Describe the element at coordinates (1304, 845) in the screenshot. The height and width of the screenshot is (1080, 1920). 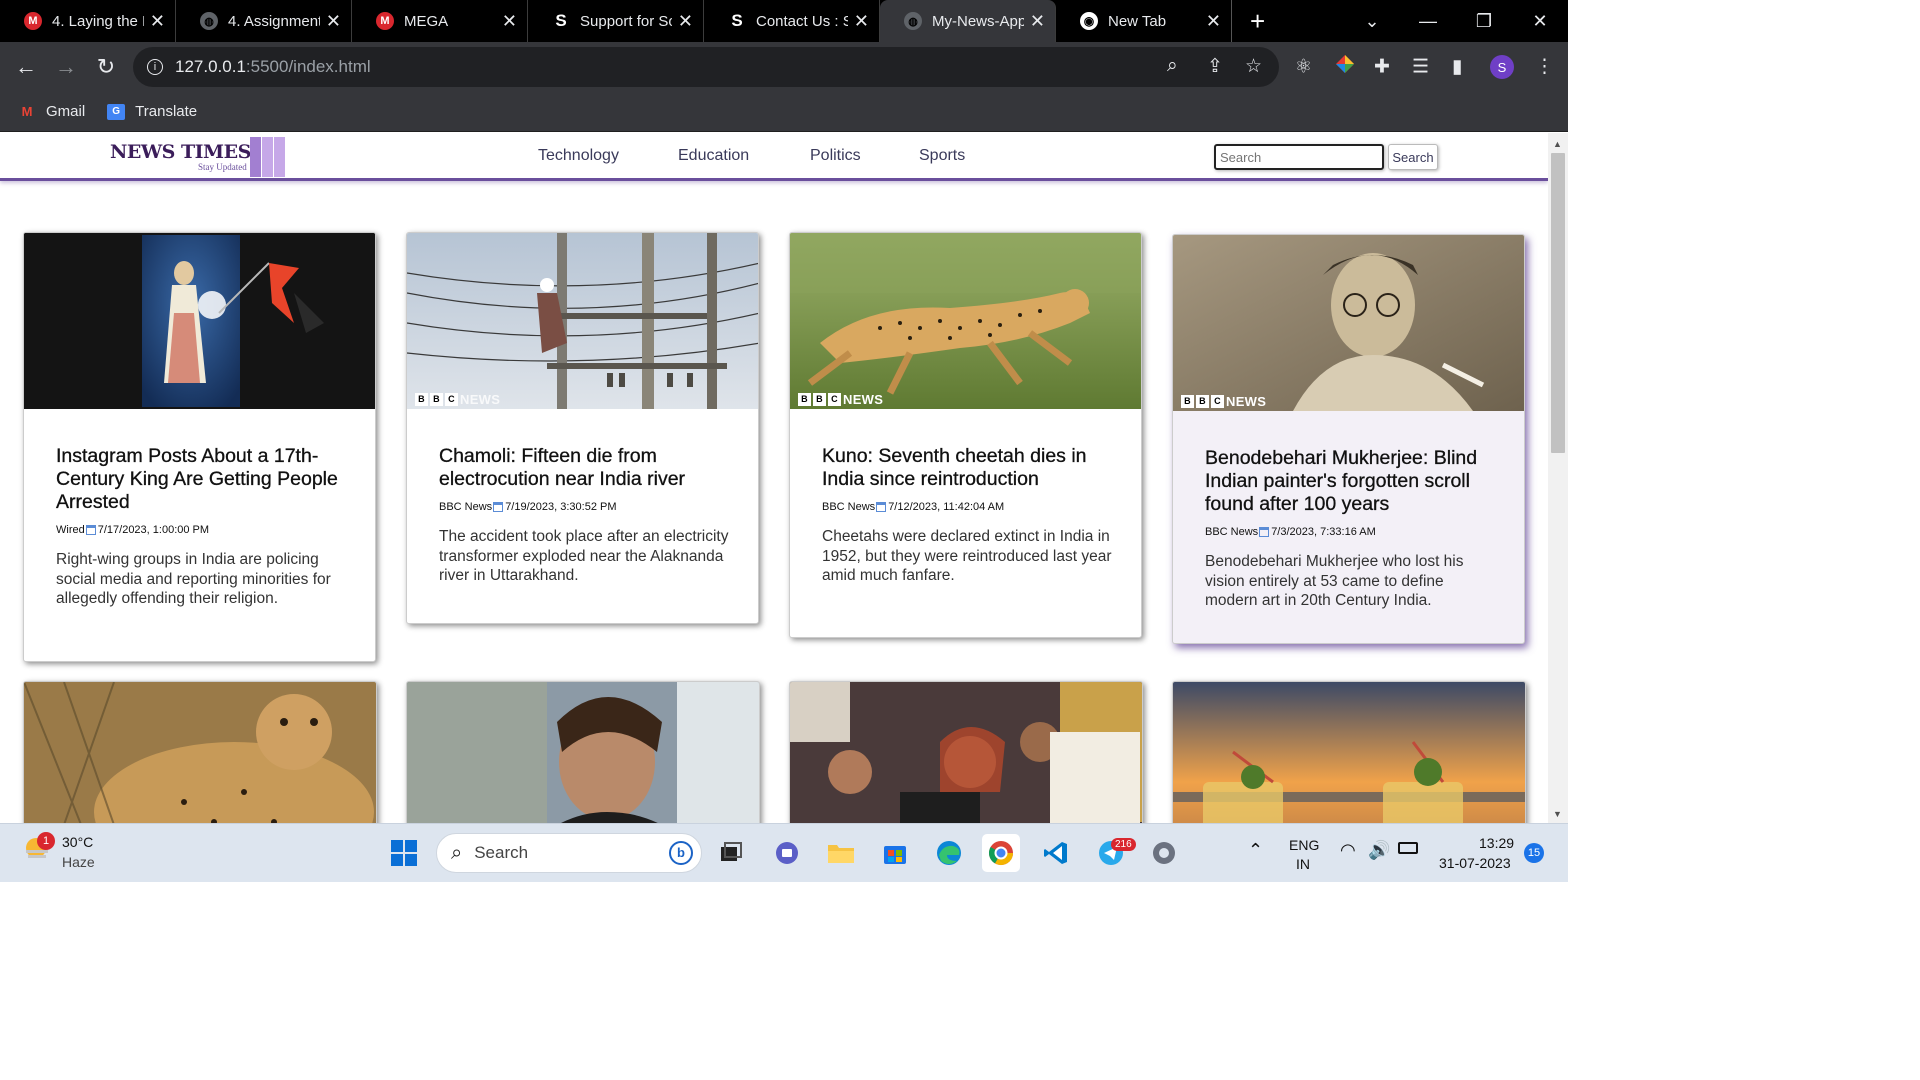
I see `language-top: ENG` at that location.